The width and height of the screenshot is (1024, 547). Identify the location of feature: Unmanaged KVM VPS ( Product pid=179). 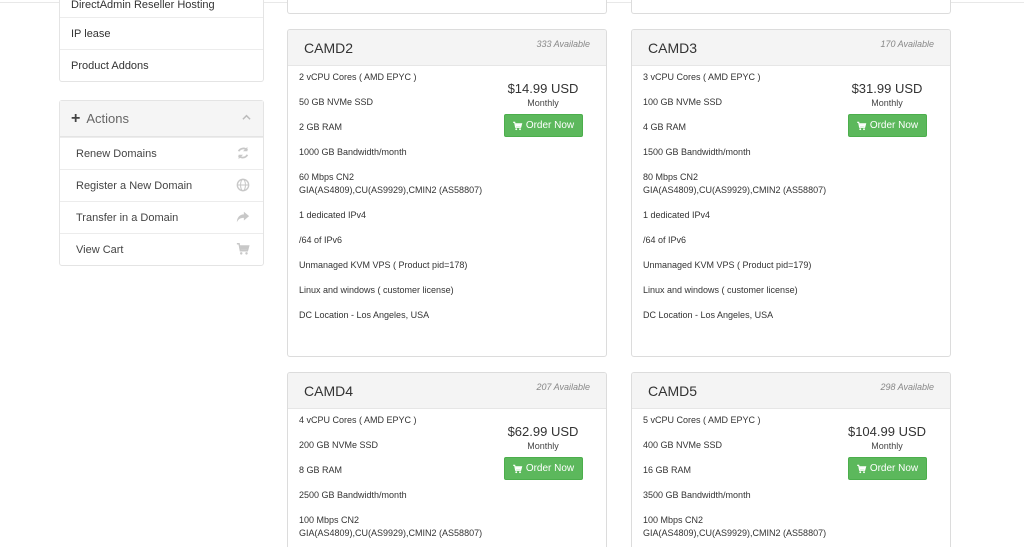
(727, 264).